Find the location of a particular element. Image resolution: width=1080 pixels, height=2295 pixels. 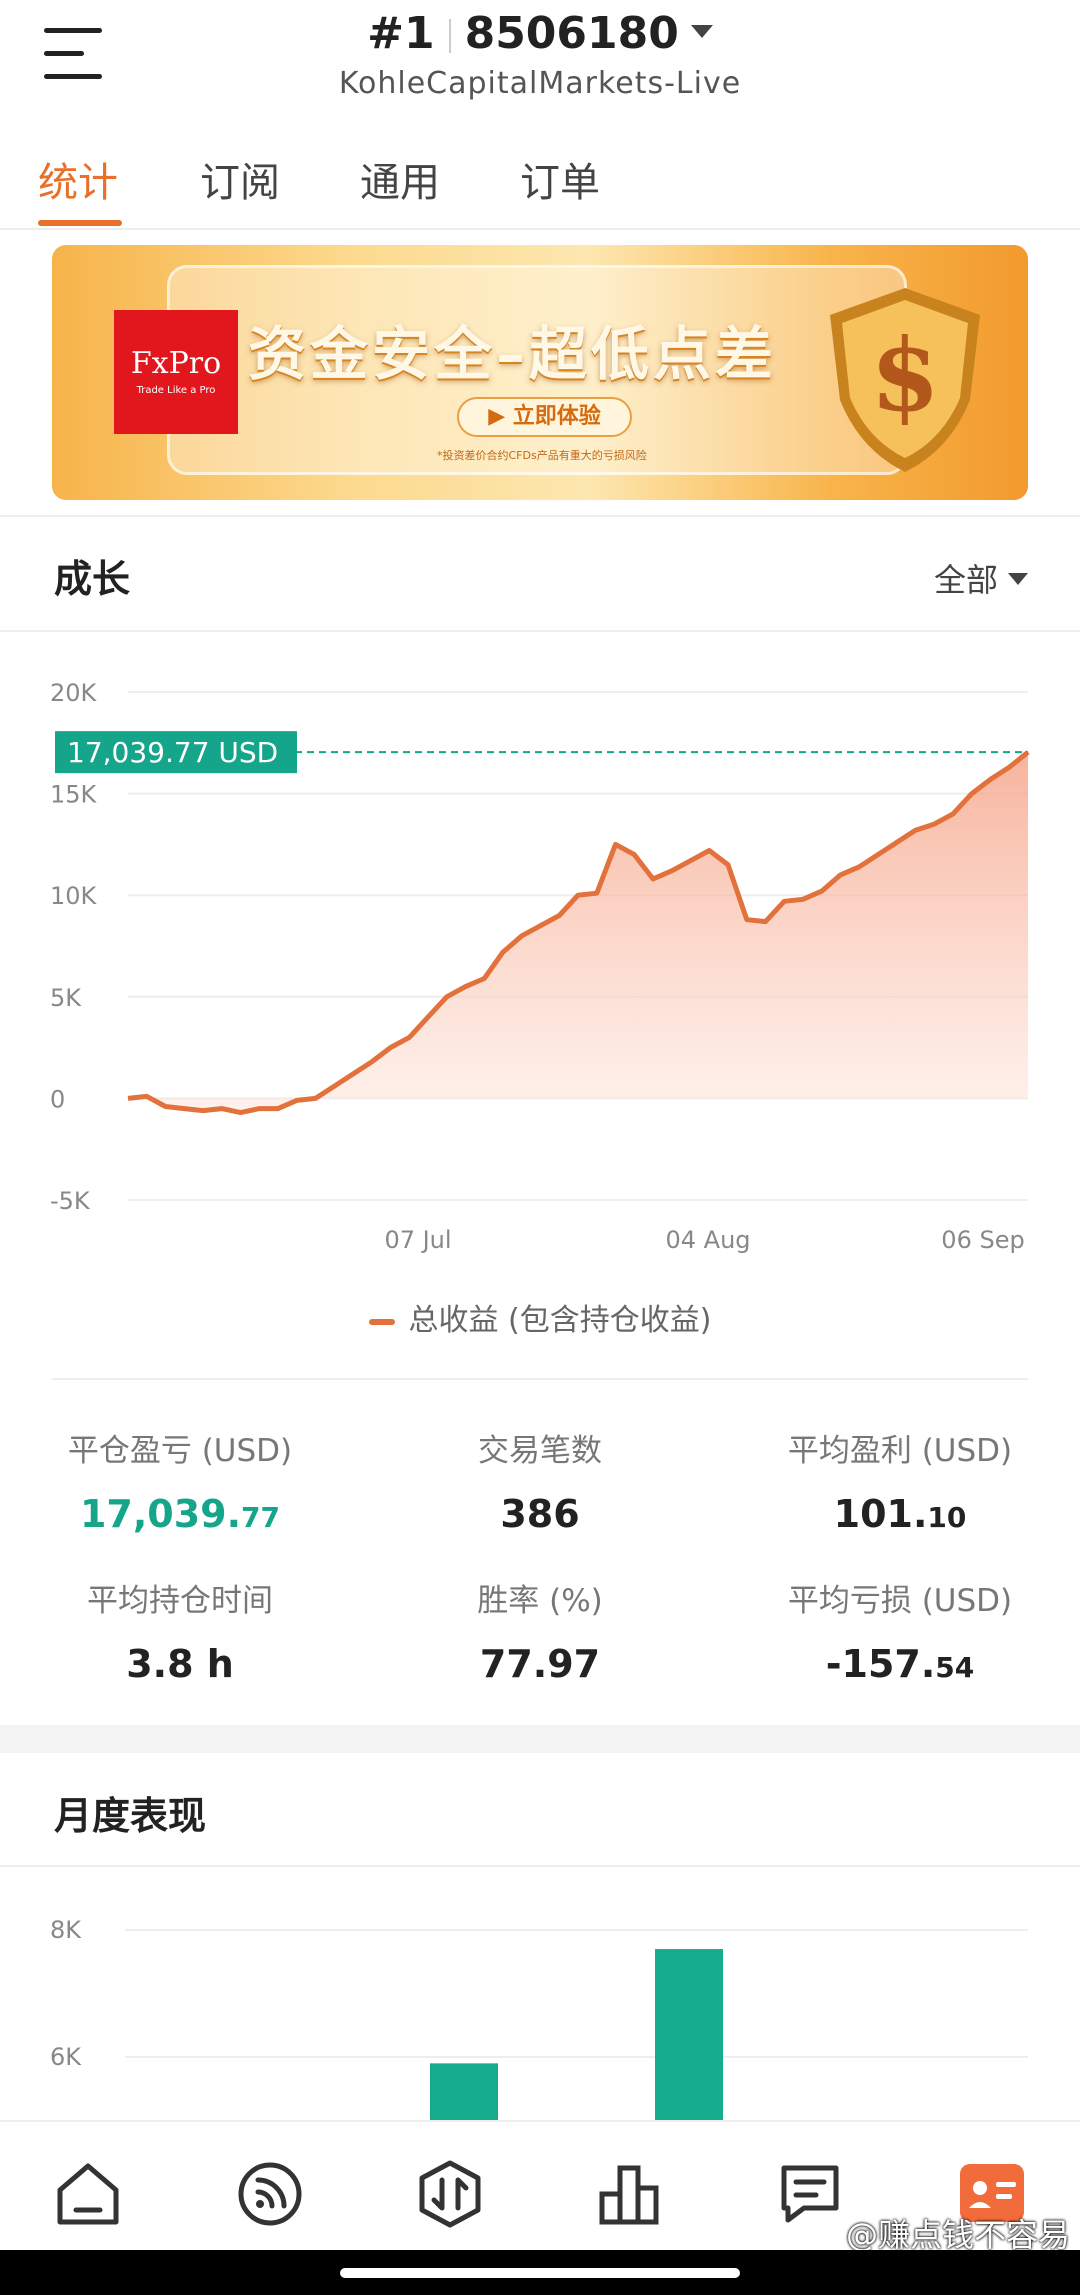

tab-subscribe: 订阅 is located at coordinates (240, 179).